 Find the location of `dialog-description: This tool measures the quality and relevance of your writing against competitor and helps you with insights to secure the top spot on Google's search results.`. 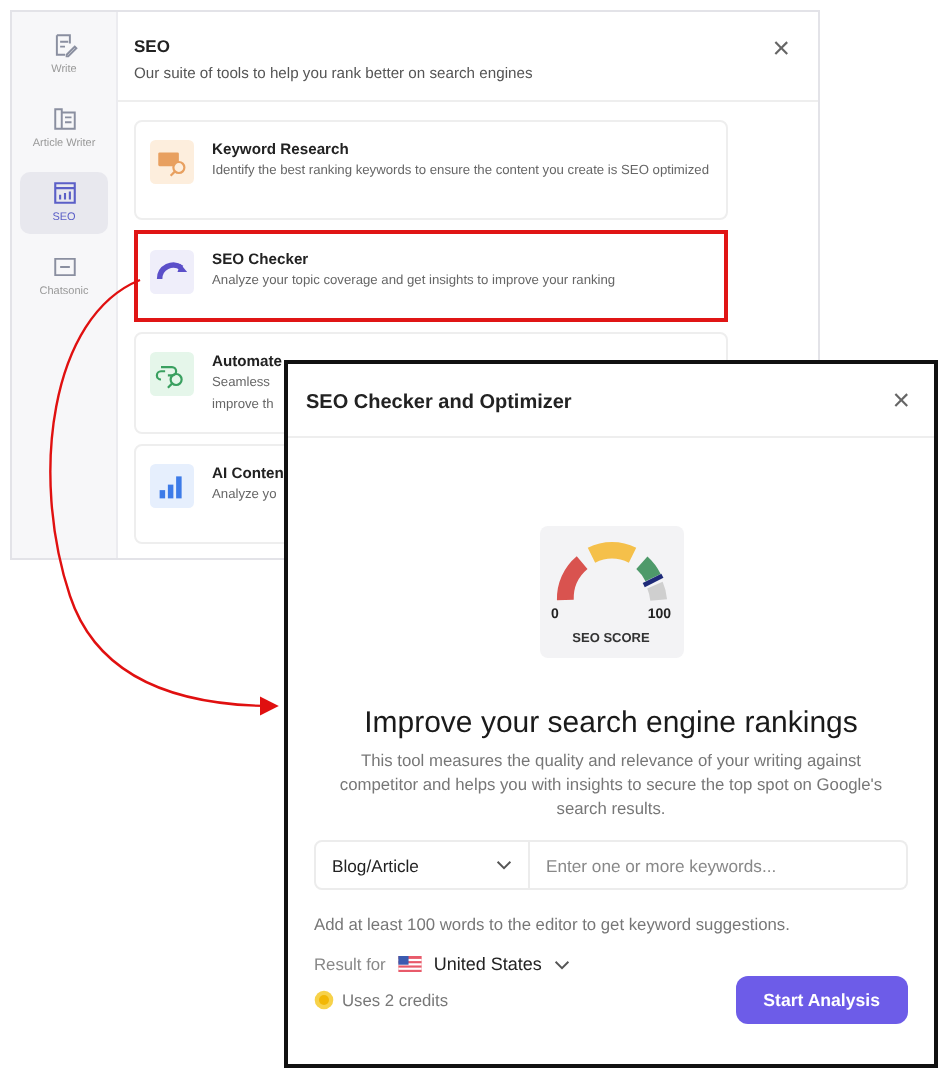

dialog-description: This tool measures the quality and relevance of your writing against competitor and helps you with insights to secure the top spot on Google's search results. is located at coordinates (611, 784).